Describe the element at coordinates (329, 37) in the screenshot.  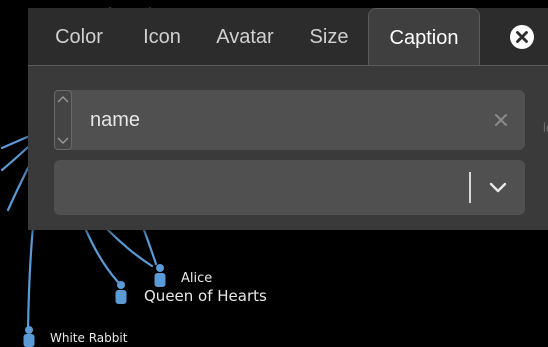
I see `tab-size: Size` at that location.